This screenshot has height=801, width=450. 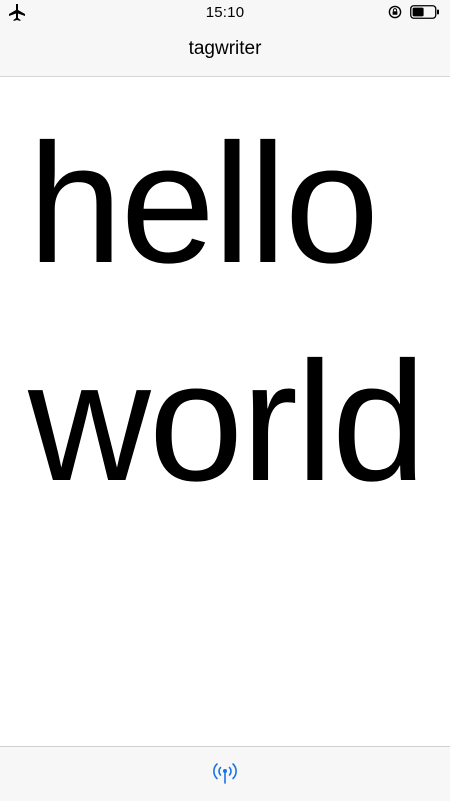 I want to click on bottom-toolbar, so click(x=225, y=773).